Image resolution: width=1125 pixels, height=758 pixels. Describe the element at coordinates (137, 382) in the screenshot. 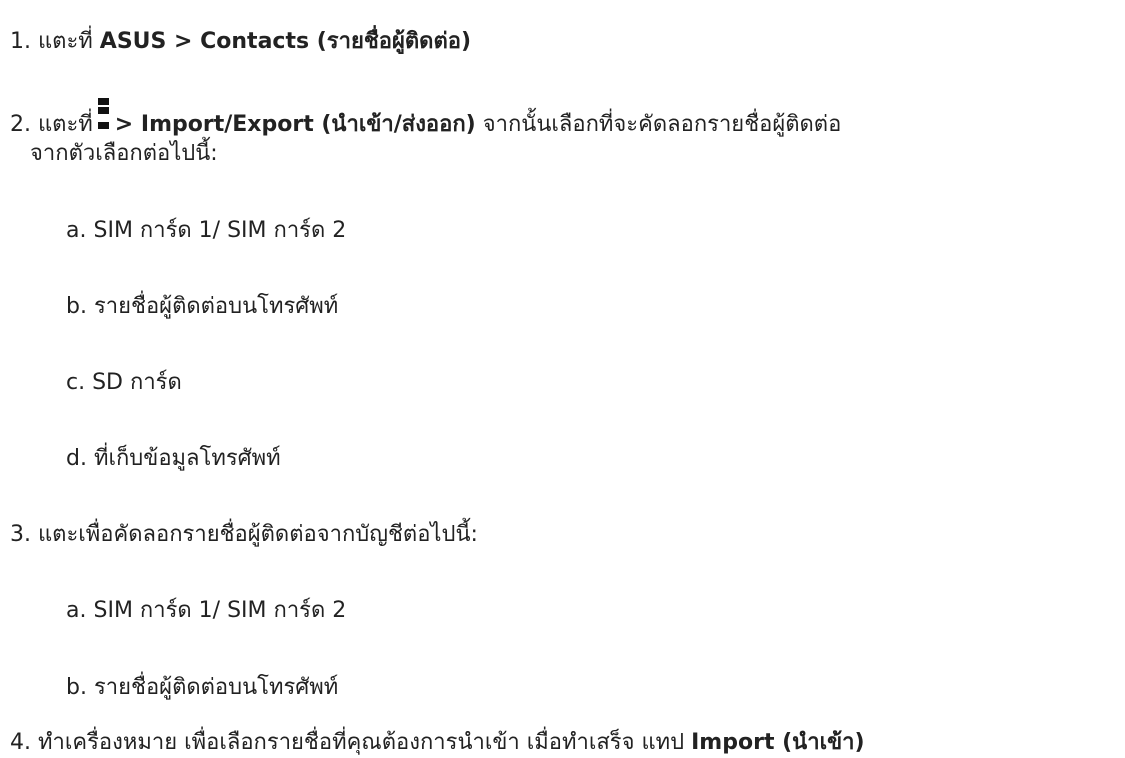

I see `option-text: SD การ์ด` at that location.